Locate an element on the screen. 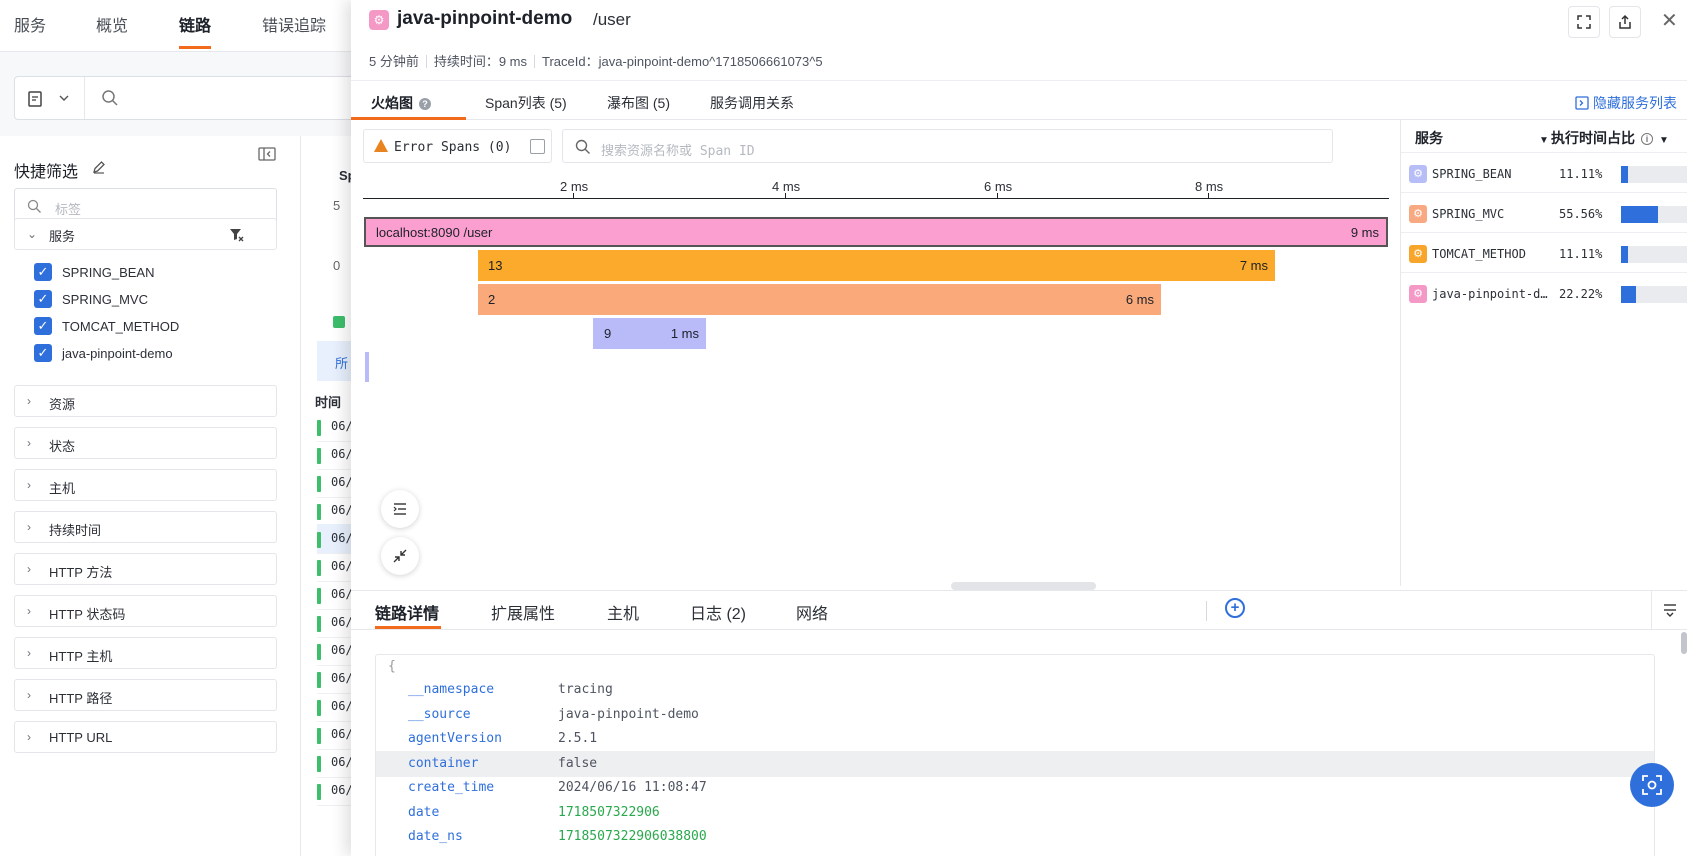 This screenshot has width=1687, height=856. clear-filter-icon is located at coordinates (237, 235).